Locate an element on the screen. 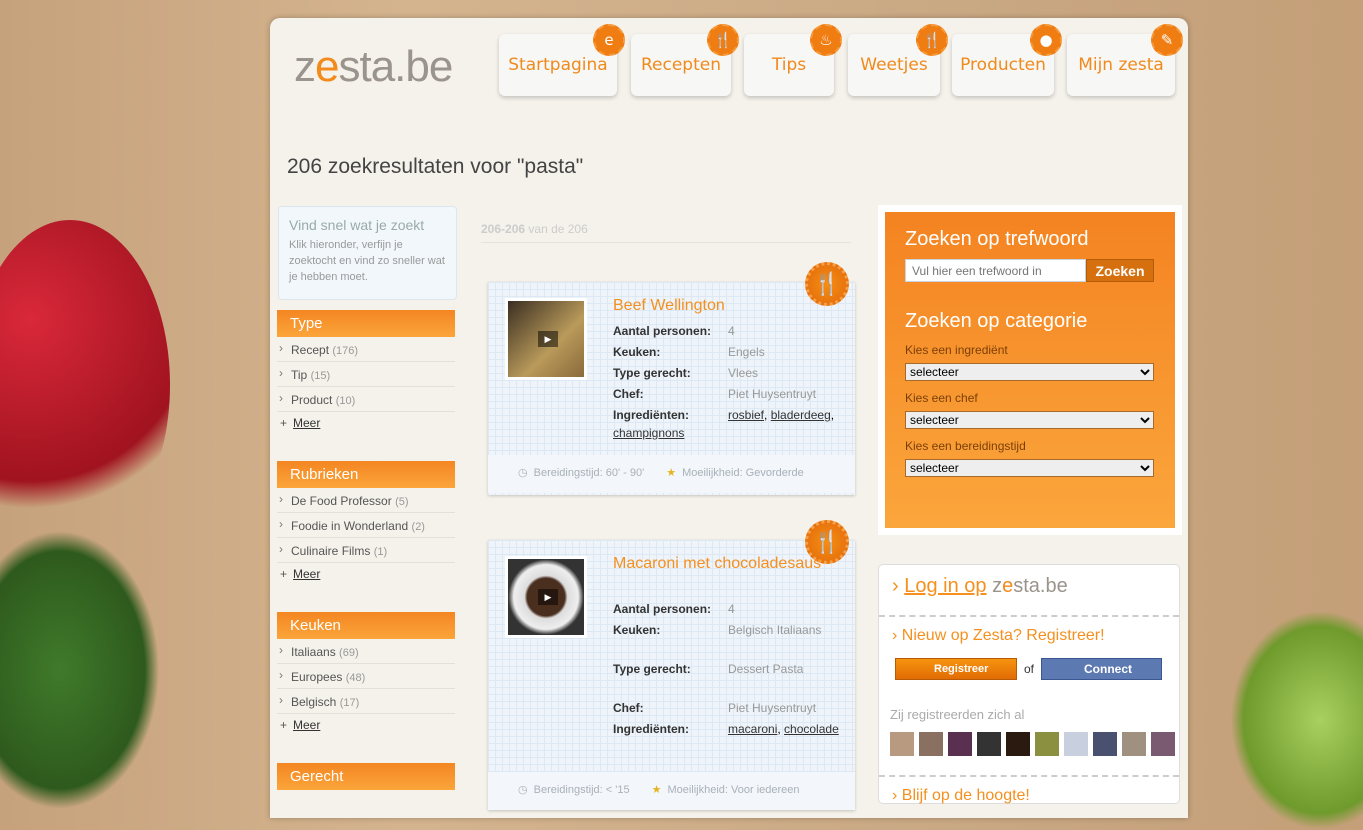 The width and height of the screenshot is (1363, 830). ingredient-link: bladerdeeg is located at coordinates (801, 415).